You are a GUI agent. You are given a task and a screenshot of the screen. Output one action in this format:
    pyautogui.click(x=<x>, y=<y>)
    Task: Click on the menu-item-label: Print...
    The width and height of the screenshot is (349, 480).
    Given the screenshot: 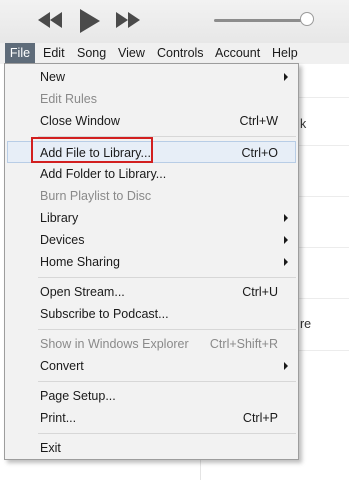 What is the action you would take?
    pyautogui.click(x=58, y=418)
    